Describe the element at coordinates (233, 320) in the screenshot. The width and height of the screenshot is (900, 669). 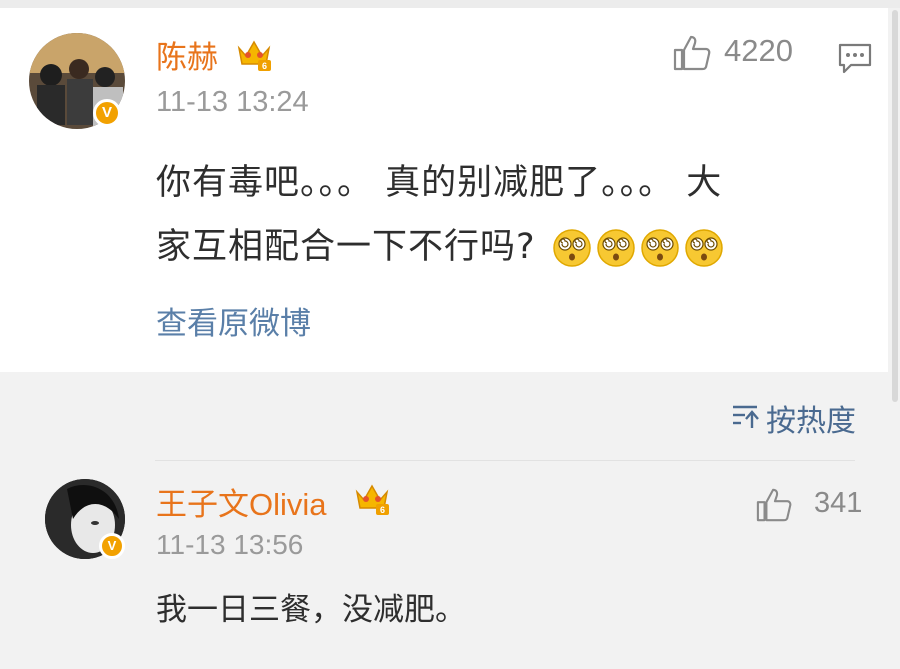
I see `view-original-post-link: 查看原微博` at that location.